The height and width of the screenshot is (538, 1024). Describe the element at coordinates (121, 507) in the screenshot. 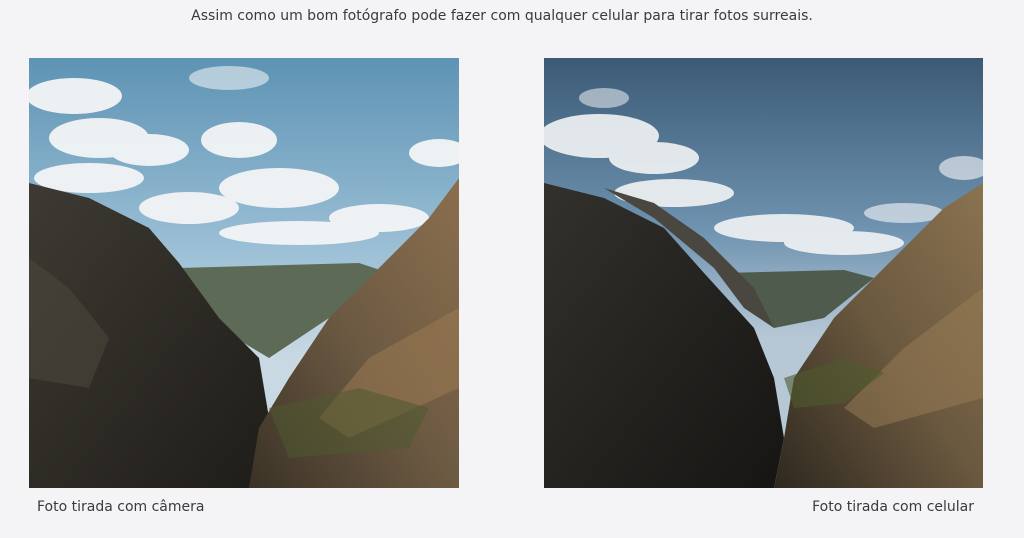

I see `camera-photo-caption: Foto tirada com câmera` at that location.